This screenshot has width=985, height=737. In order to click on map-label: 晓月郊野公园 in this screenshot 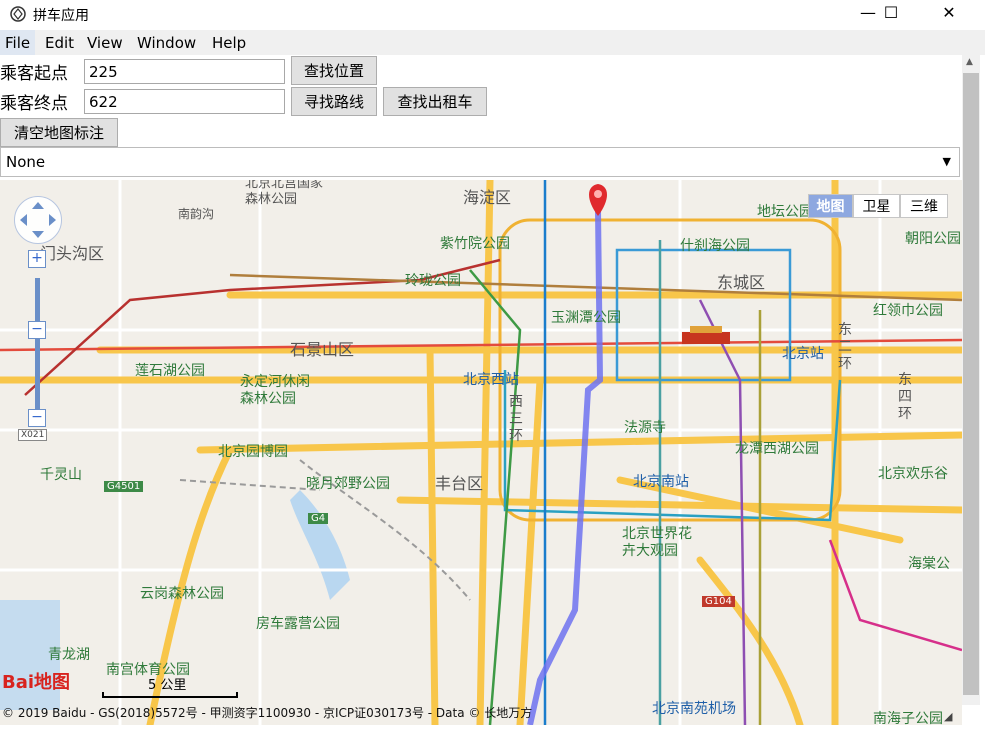, I will do `click(348, 484)`.